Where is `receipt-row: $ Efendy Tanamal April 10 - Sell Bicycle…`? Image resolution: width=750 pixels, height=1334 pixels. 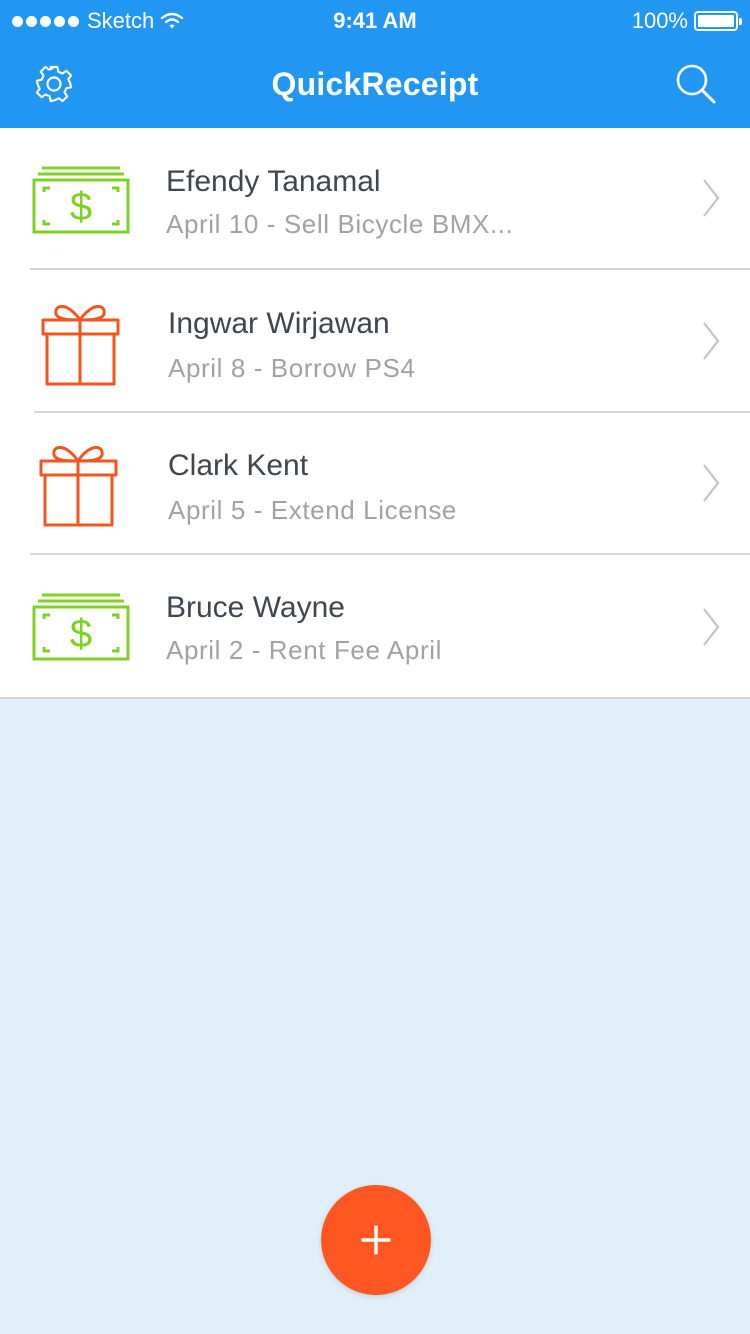
receipt-row: $ Efendy Tanamal April 10 - Sell Bicycle… is located at coordinates (375, 199).